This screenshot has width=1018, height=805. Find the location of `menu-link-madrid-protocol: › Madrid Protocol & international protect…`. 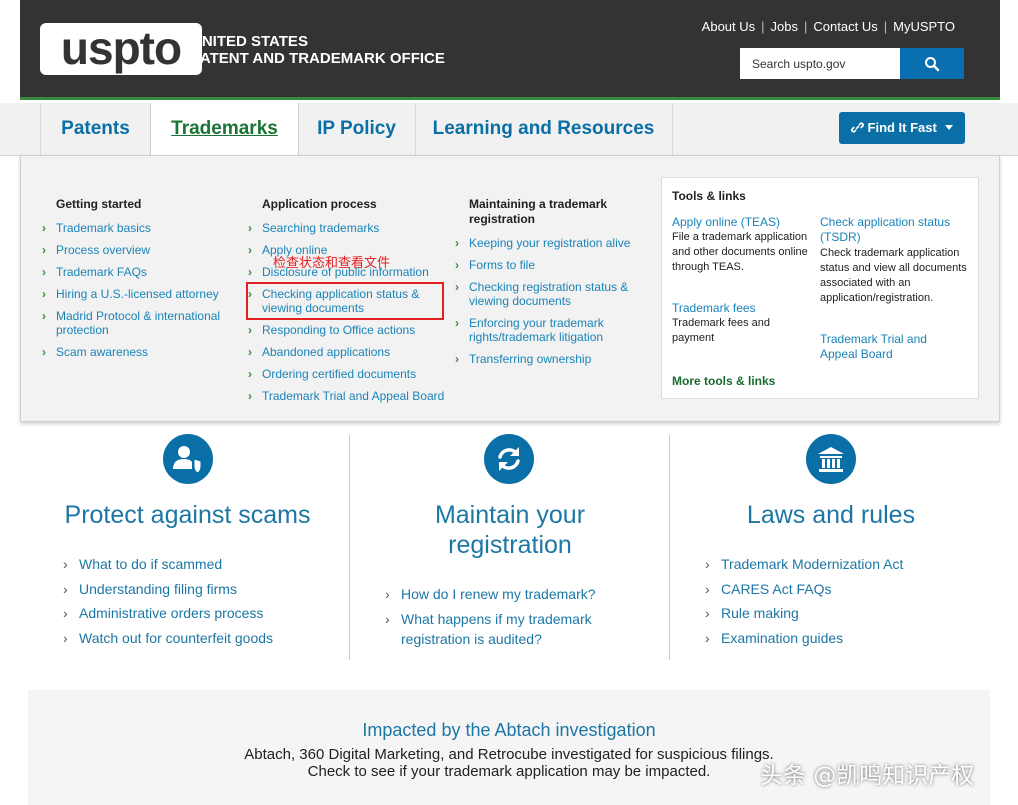

menu-link-madrid-protocol: › Madrid Protocol & international protect… is located at coordinates (141, 323).